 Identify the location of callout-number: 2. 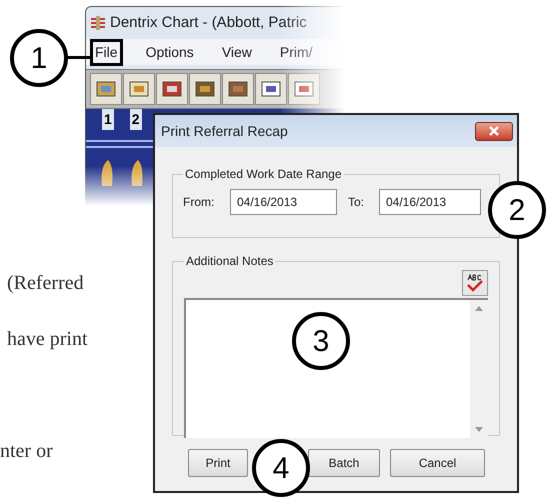
(517, 210).